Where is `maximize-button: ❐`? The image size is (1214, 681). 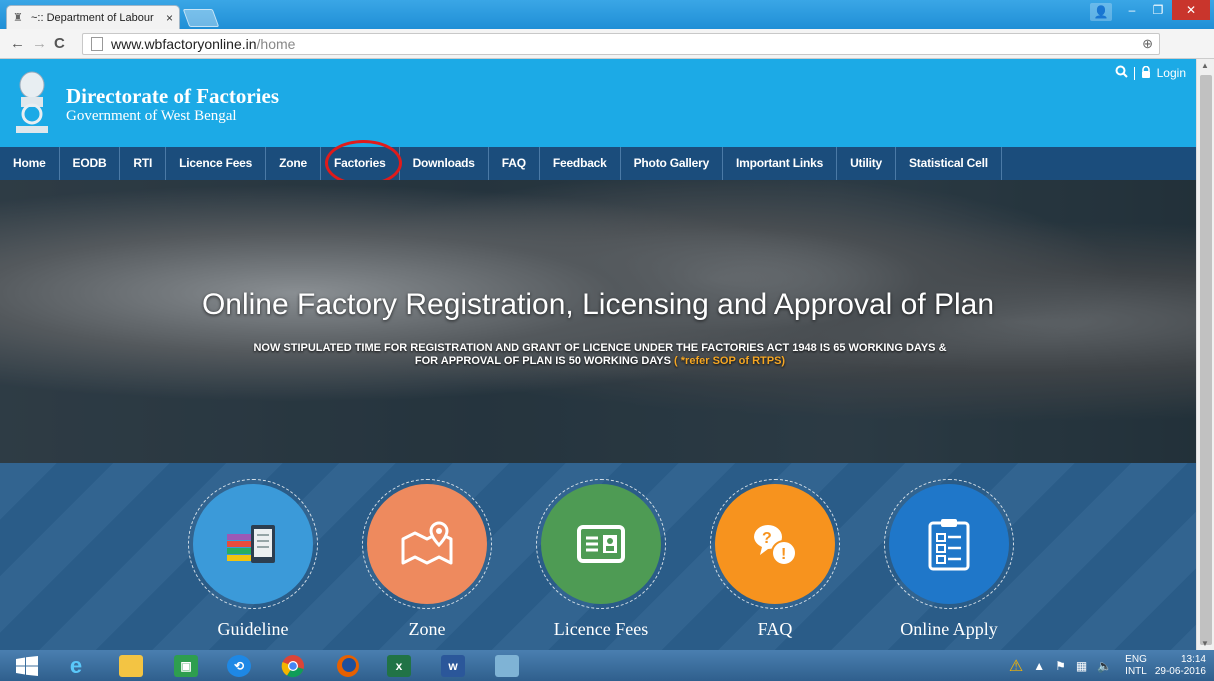
maximize-button: ❐ is located at coordinates (1158, 10).